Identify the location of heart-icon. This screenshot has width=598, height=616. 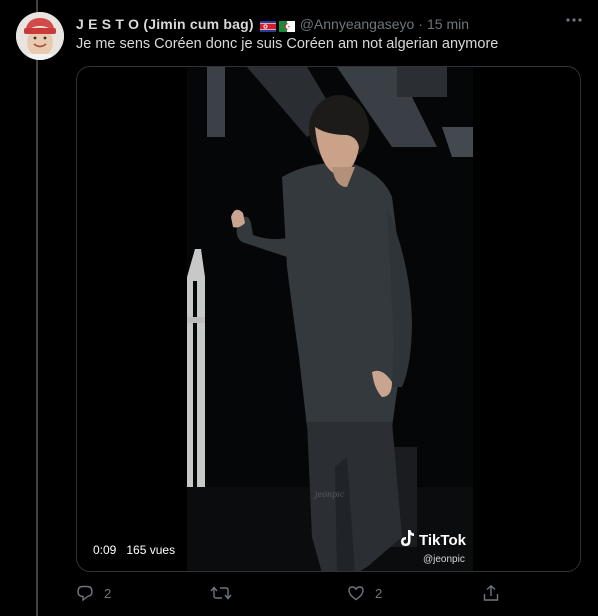
(356, 593).